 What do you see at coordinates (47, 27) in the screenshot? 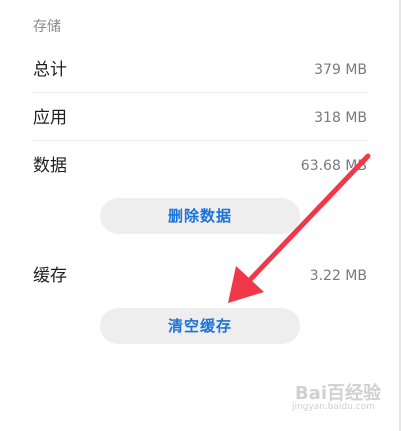
I see `storage-section-title: 存储` at bounding box center [47, 27].